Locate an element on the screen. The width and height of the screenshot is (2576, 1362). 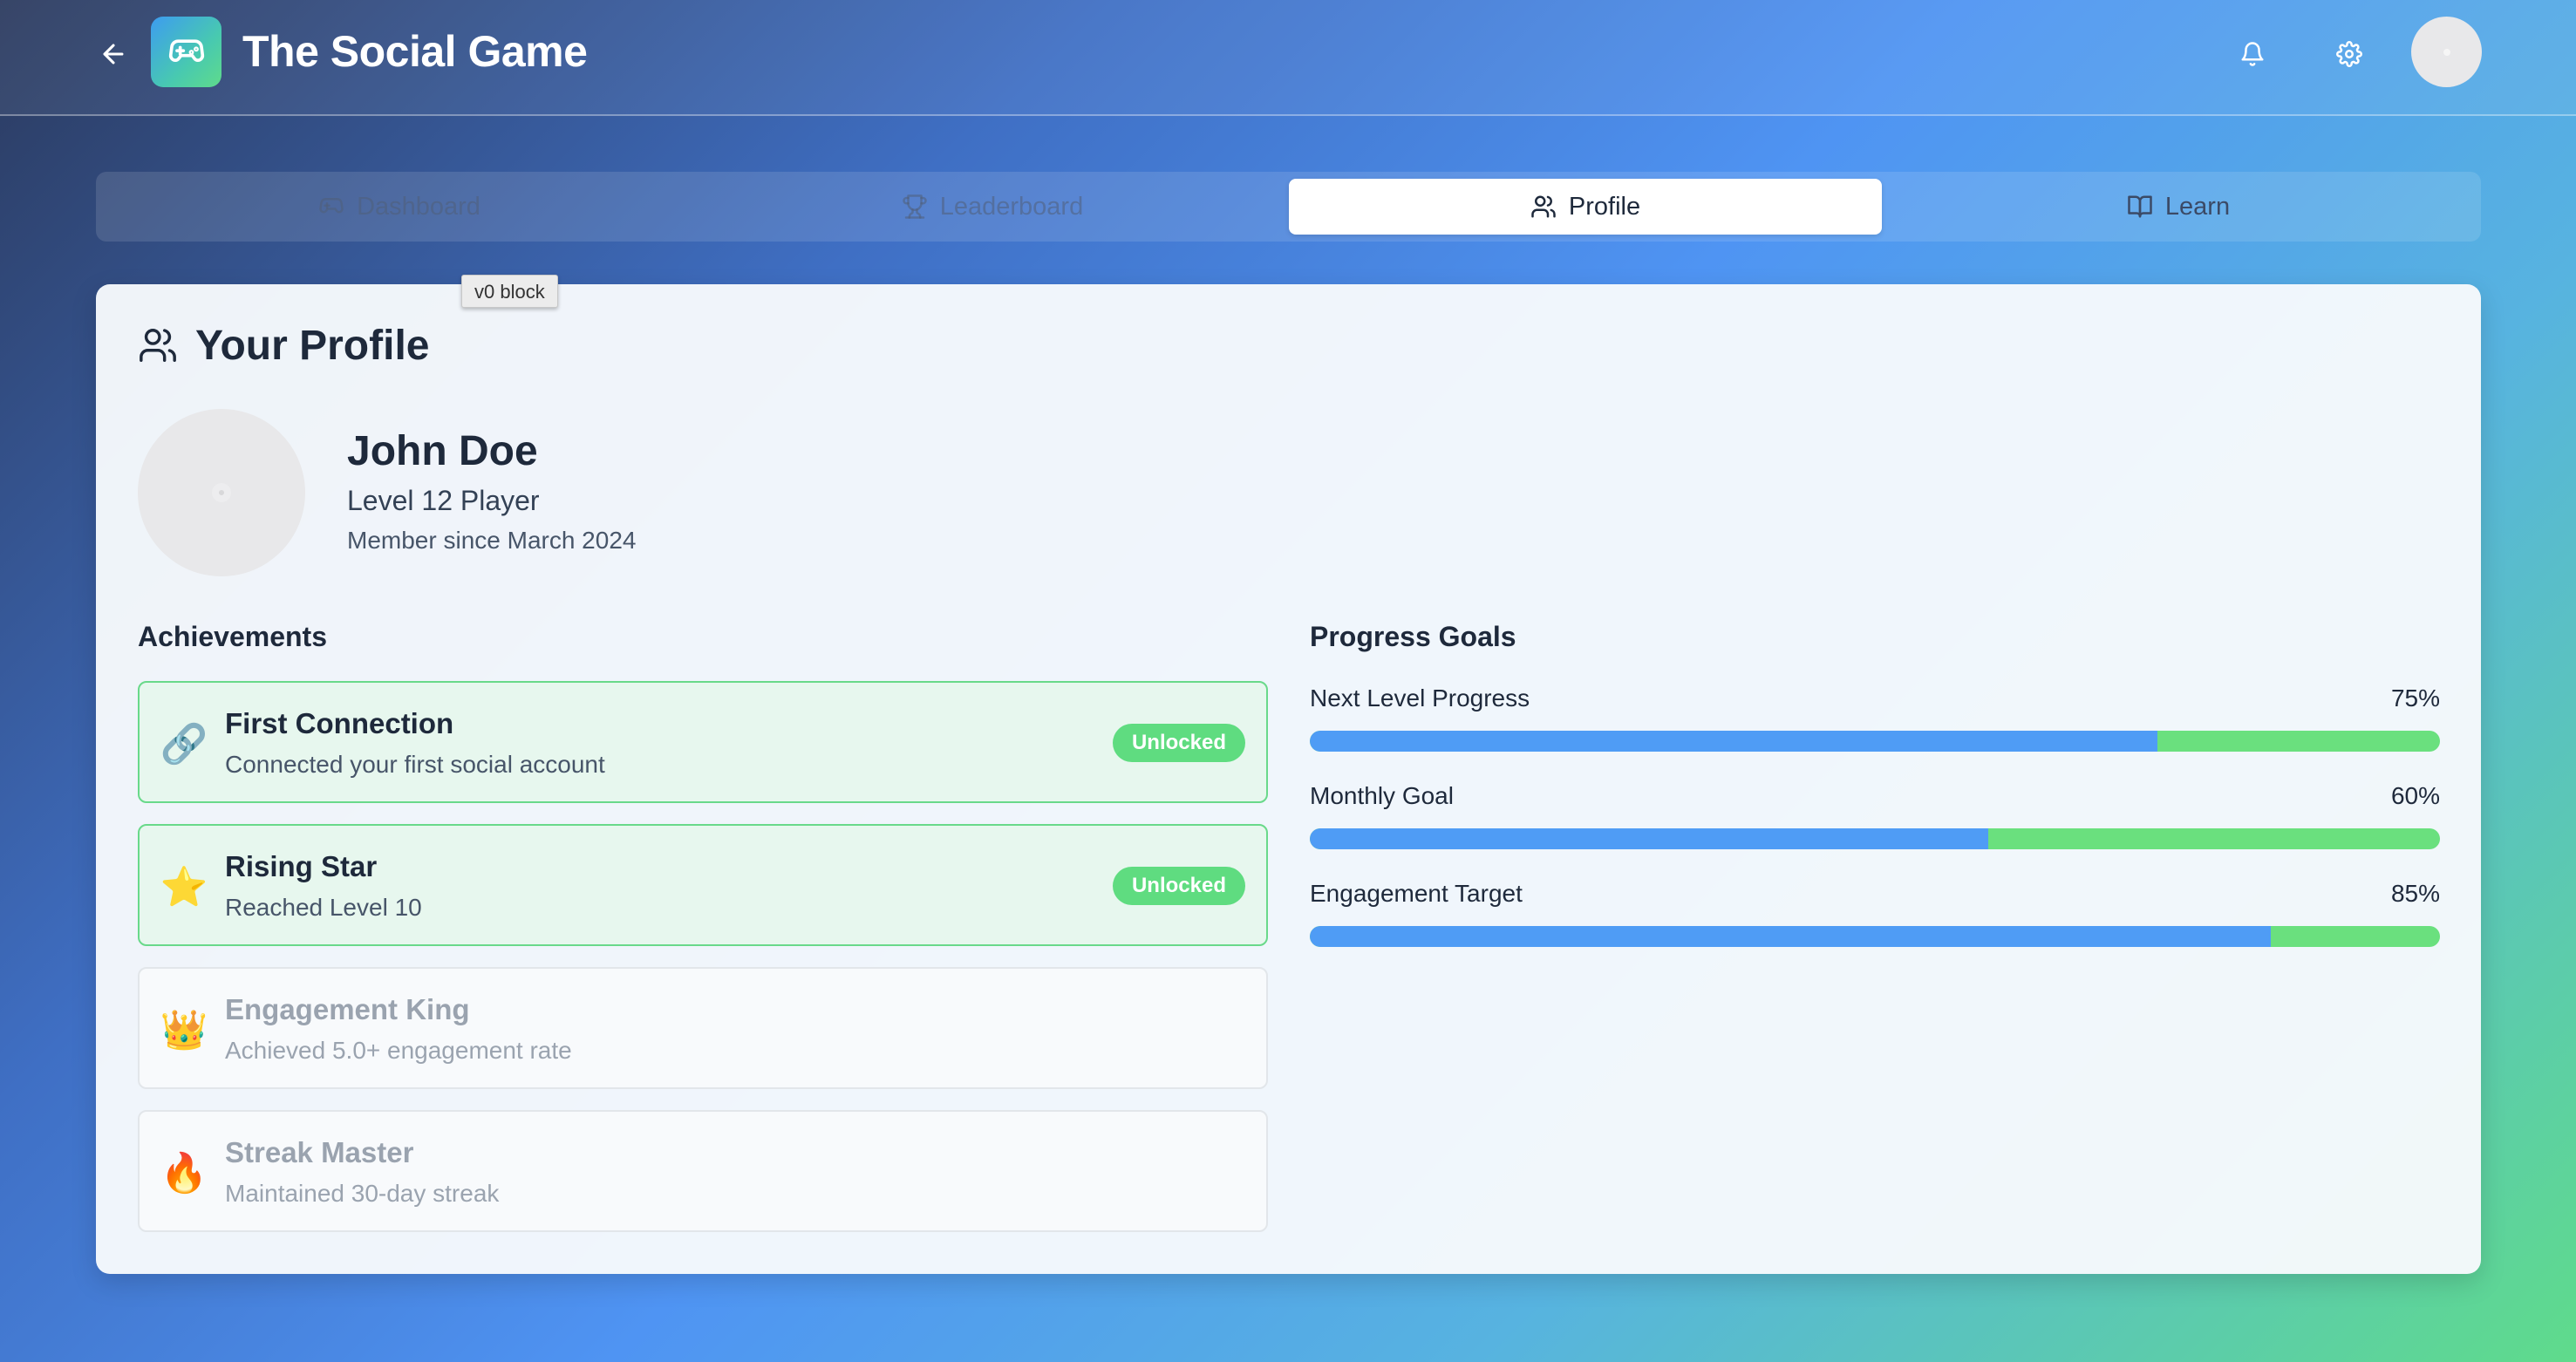
achievement-title: First Connection is located at coordinates (340, 723).